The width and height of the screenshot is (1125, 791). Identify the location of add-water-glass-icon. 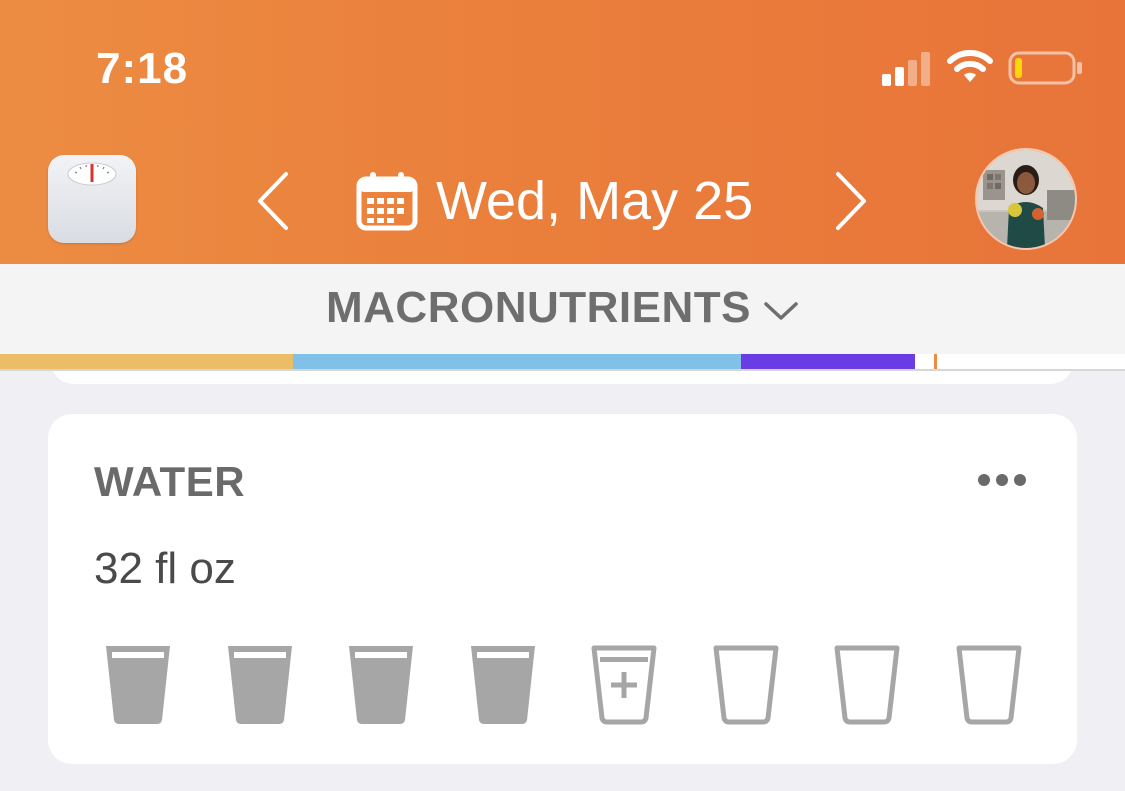
(624, 684).